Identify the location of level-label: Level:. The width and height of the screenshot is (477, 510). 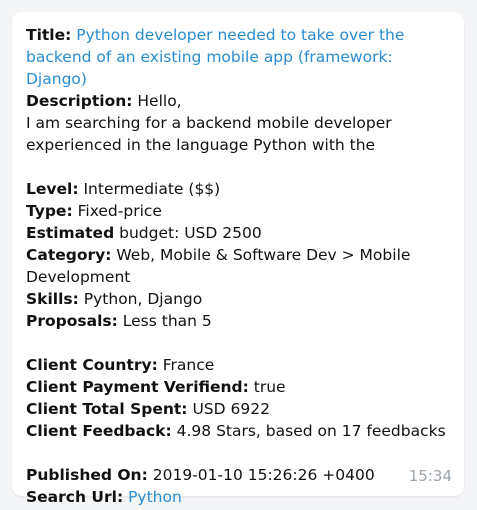
(52, 189).